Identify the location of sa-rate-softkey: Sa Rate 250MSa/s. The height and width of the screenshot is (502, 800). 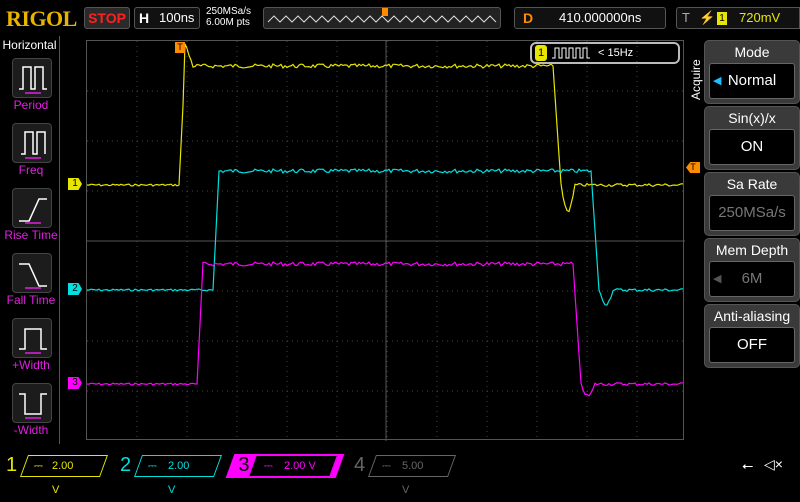
(752, 204).